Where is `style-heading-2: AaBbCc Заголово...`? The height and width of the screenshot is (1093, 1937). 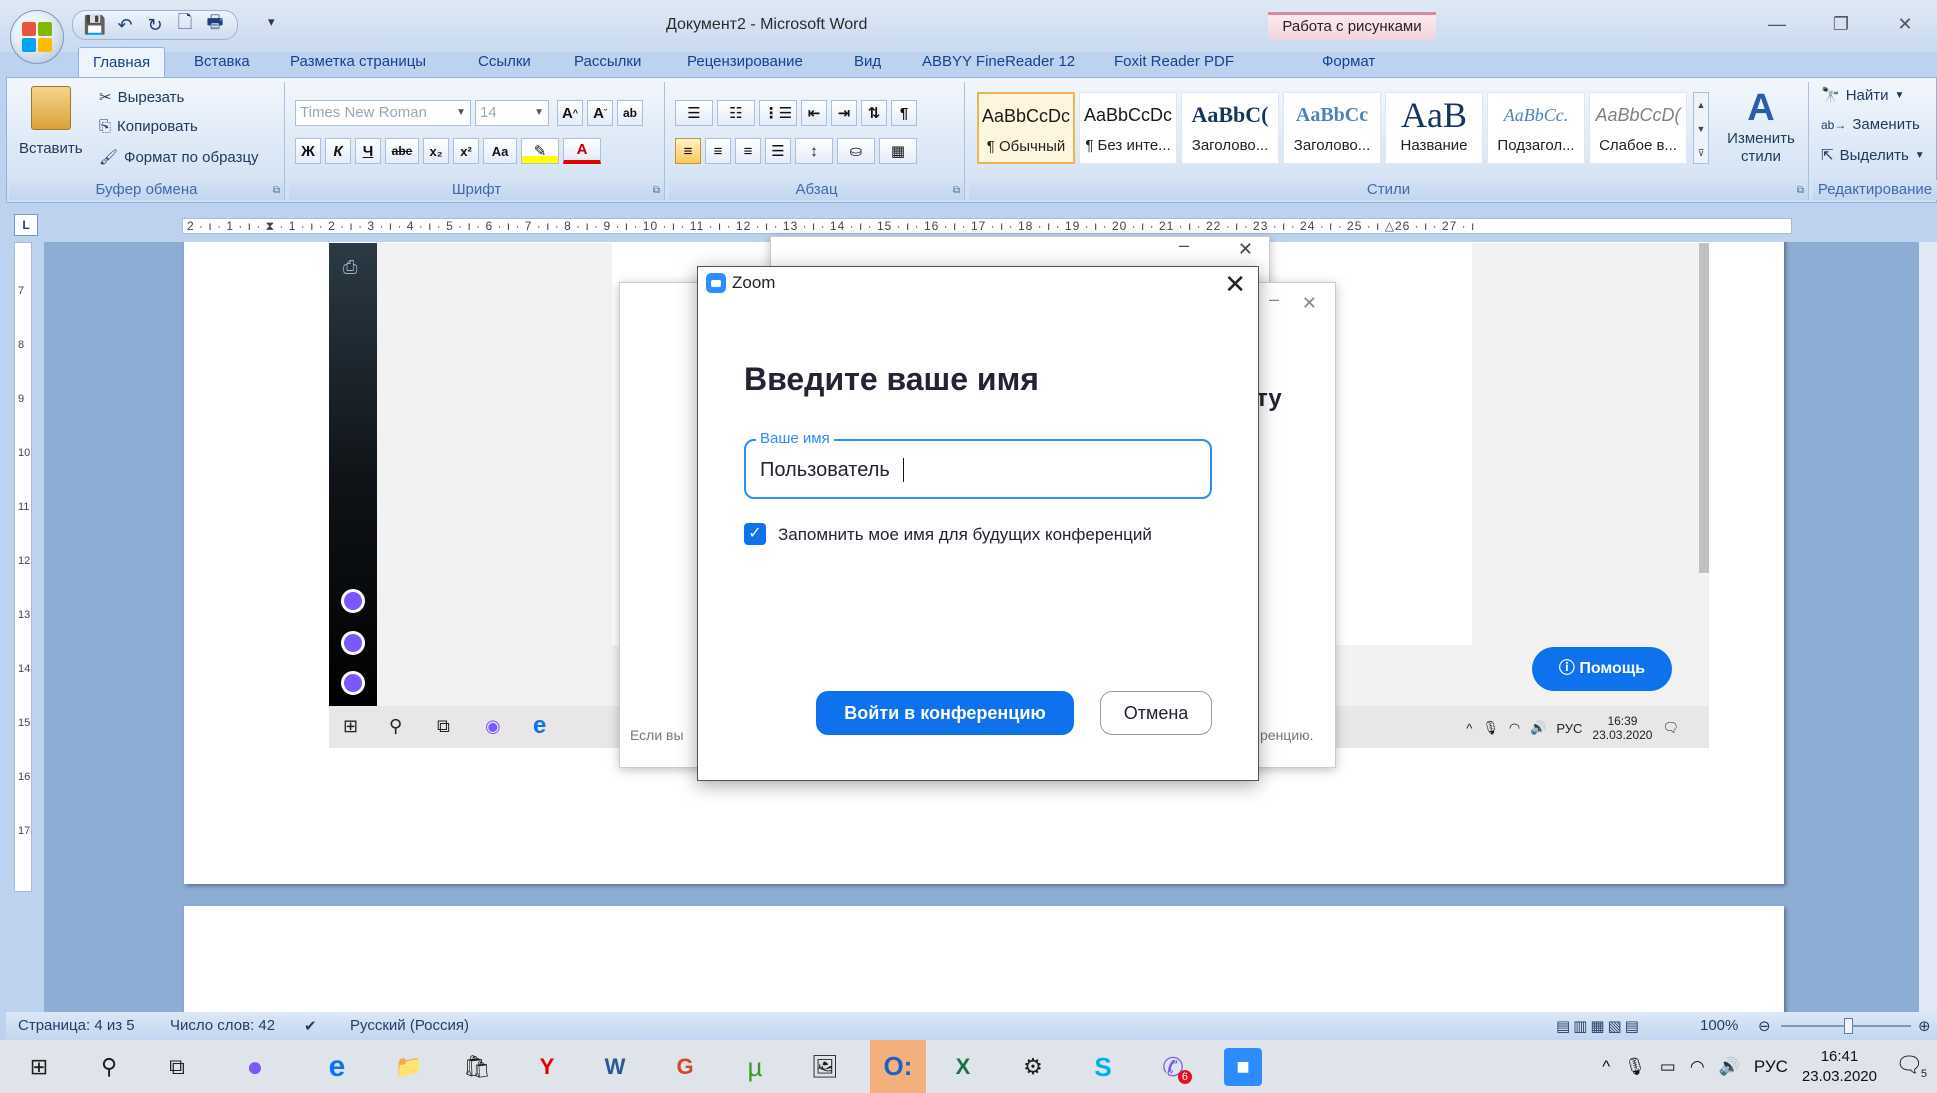
style-heading-2: AaBbCc Заголово... is located at coordinates (1332, 128).